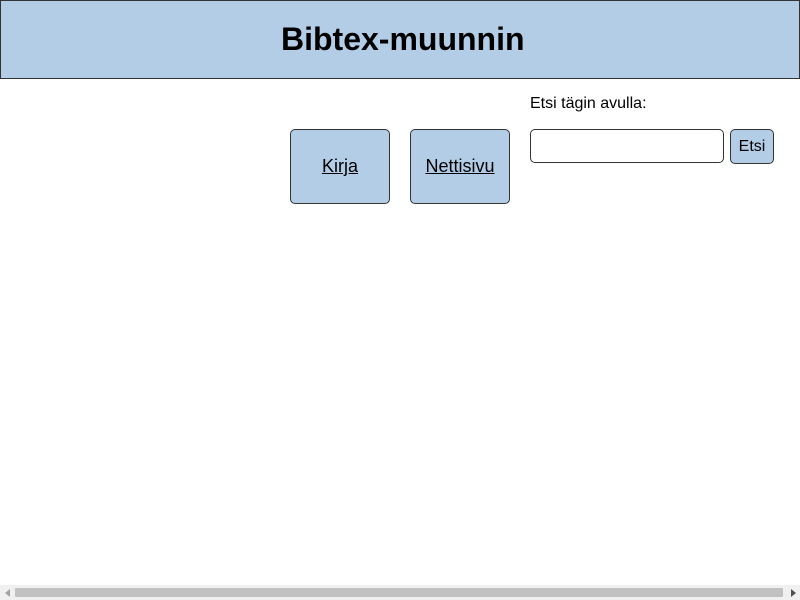 This screenshot has width=800, height=600. I want to click on horizontal-scrollbar, so click(400, 592).